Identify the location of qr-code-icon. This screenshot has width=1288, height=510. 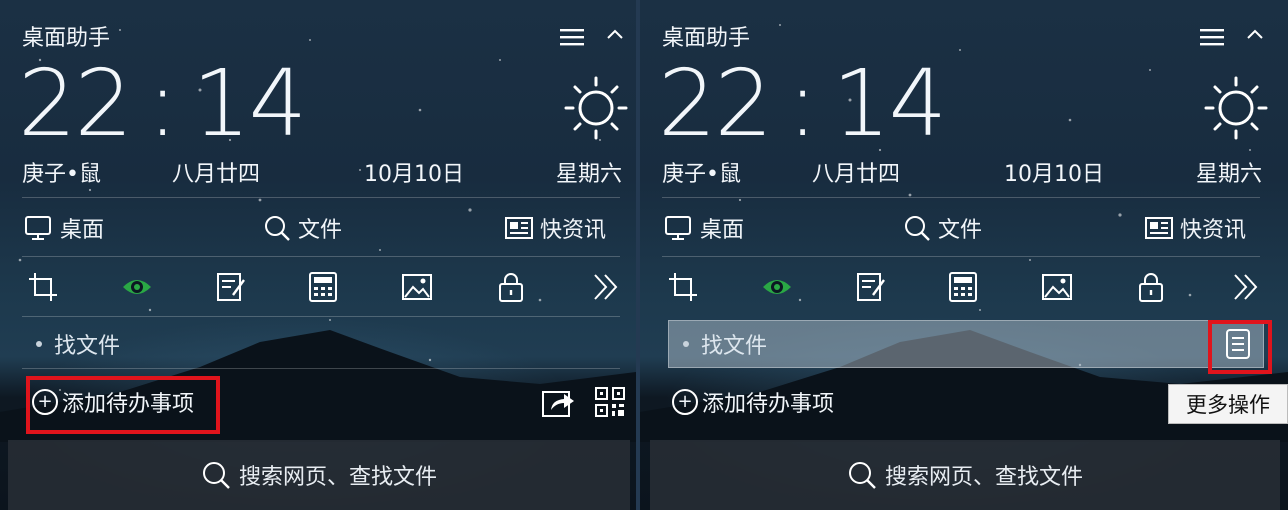
(610, 402).